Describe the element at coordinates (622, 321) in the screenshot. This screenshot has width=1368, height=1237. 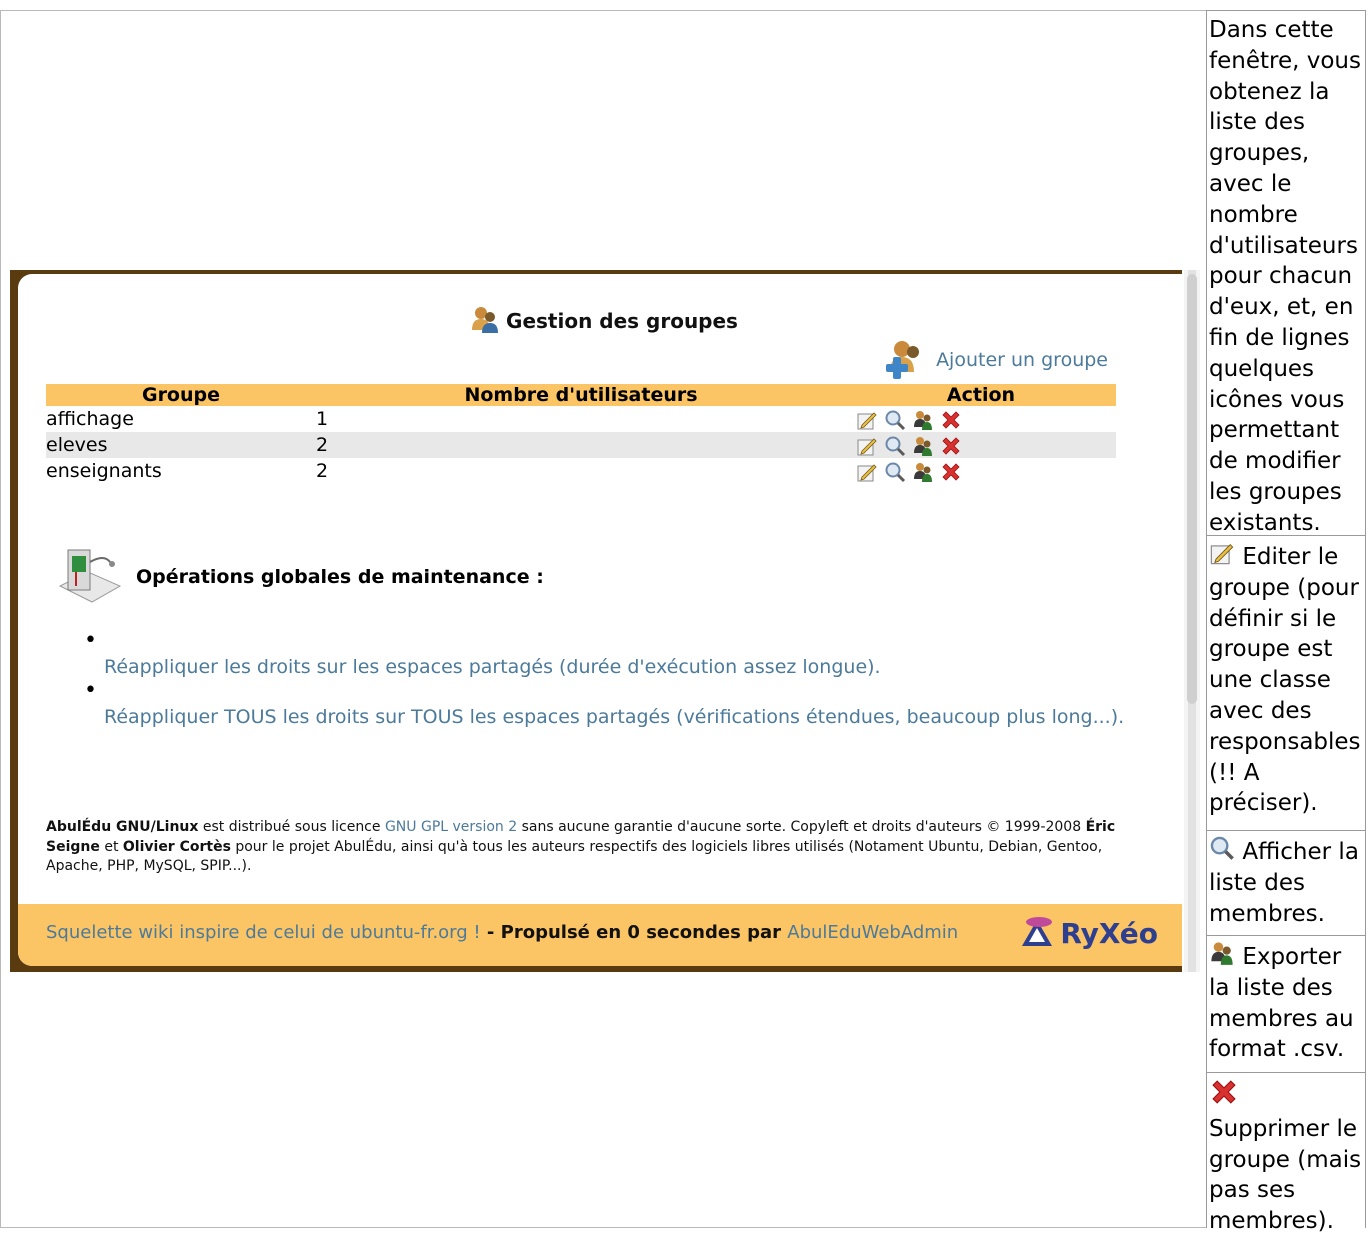
I see `page-title-text: Gestion des groupes` at that location.